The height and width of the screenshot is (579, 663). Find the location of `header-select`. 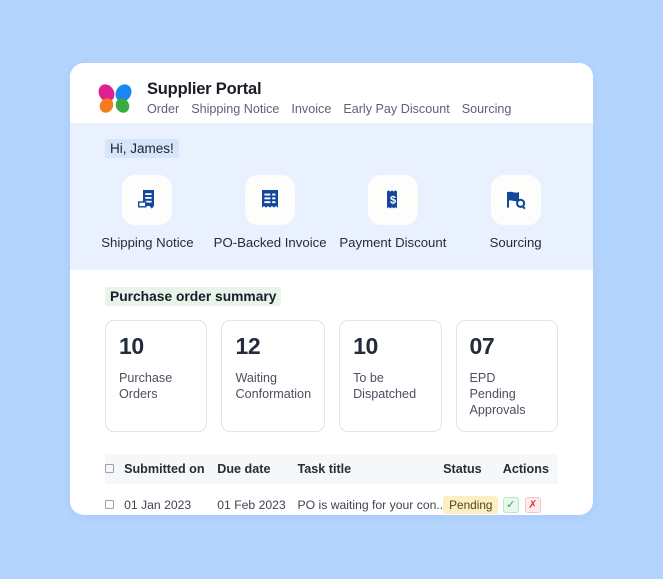

header-select is located at coordinates (114, 469).